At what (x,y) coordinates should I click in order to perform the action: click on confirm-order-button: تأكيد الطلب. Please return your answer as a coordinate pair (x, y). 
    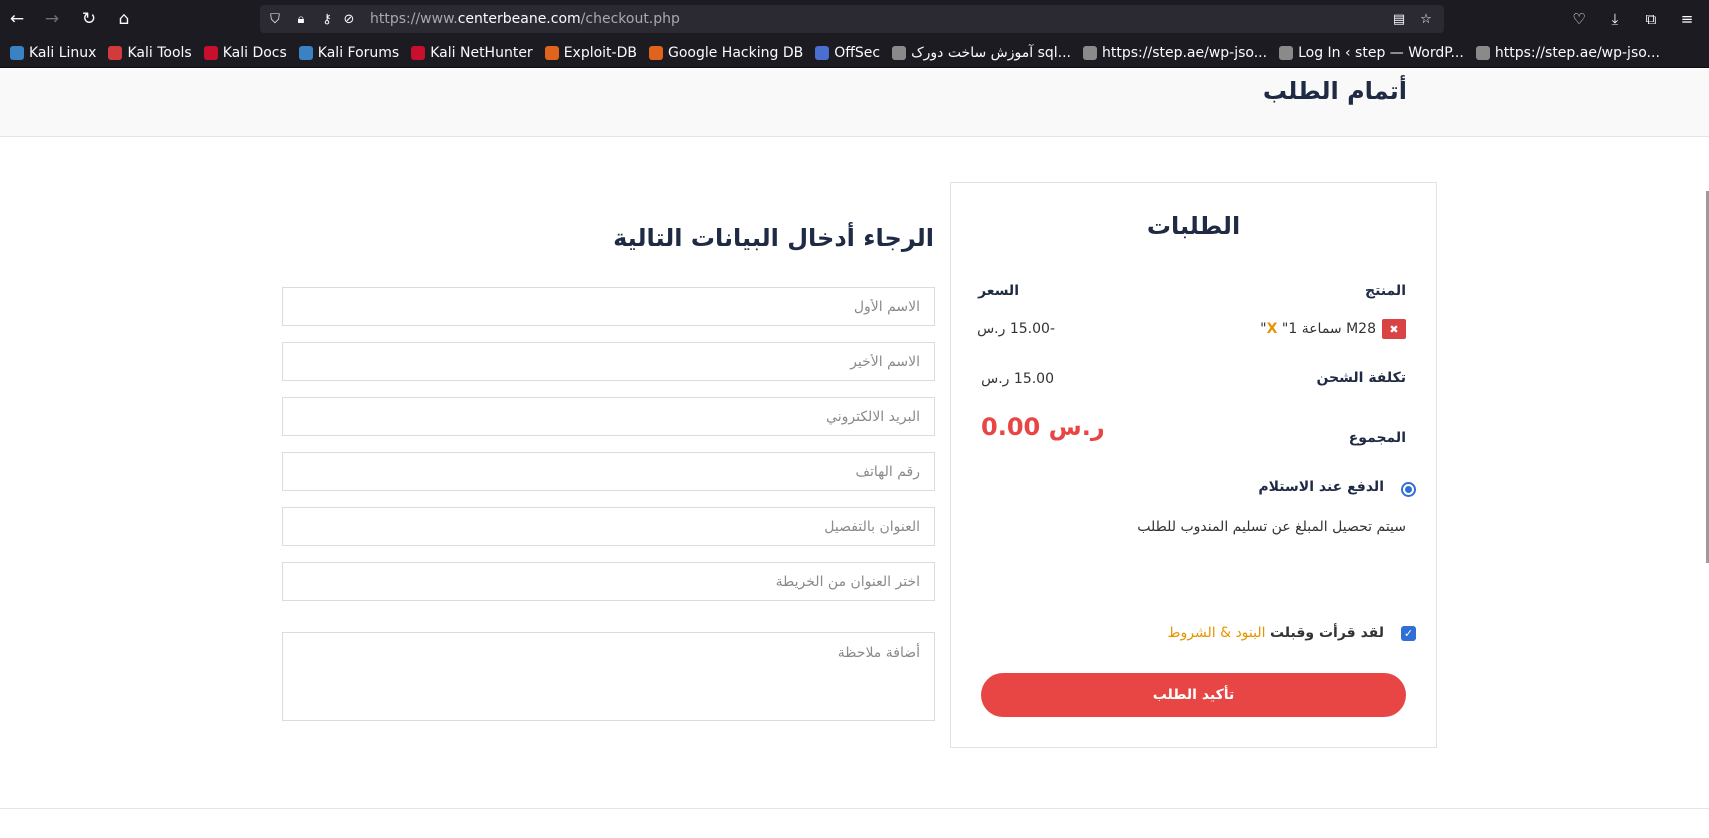
    Looking at the image, I should click on (1193, 695).